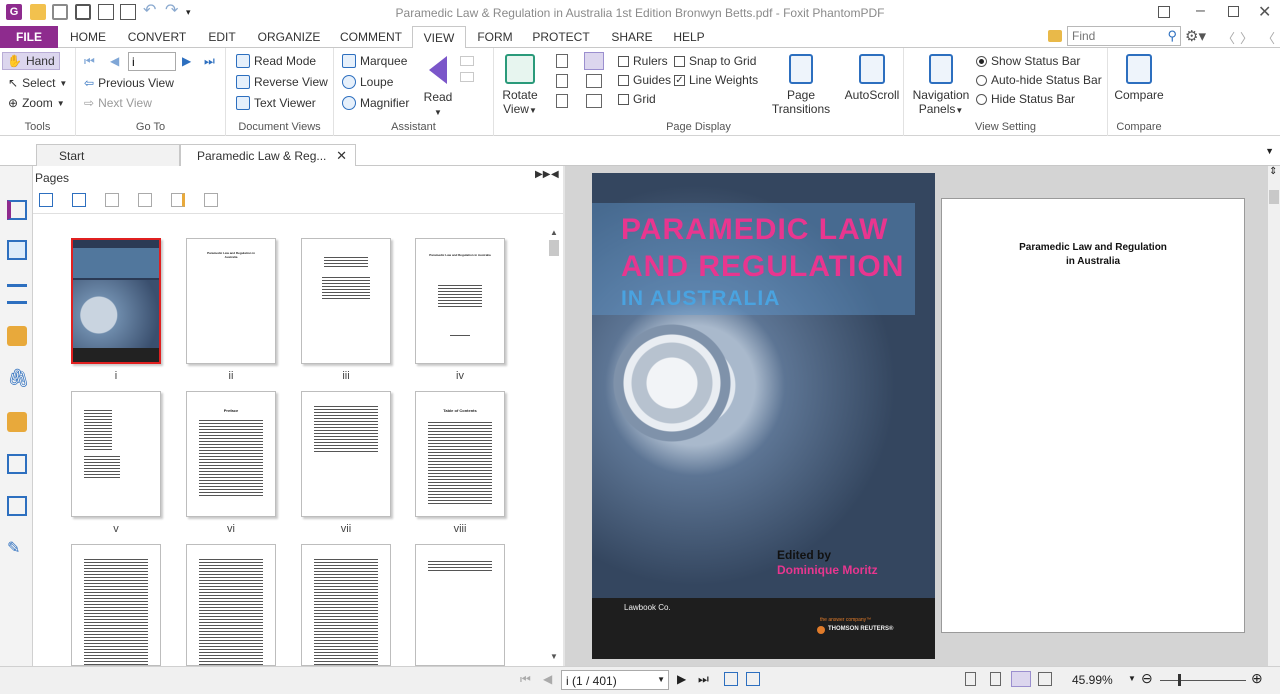 The width and height of the screenshot is (1280, 694). What do you see at coordinates (644, 80) in the screenshot?
I see `guides-checkbox: Guides` at bounding box center [644, 80].